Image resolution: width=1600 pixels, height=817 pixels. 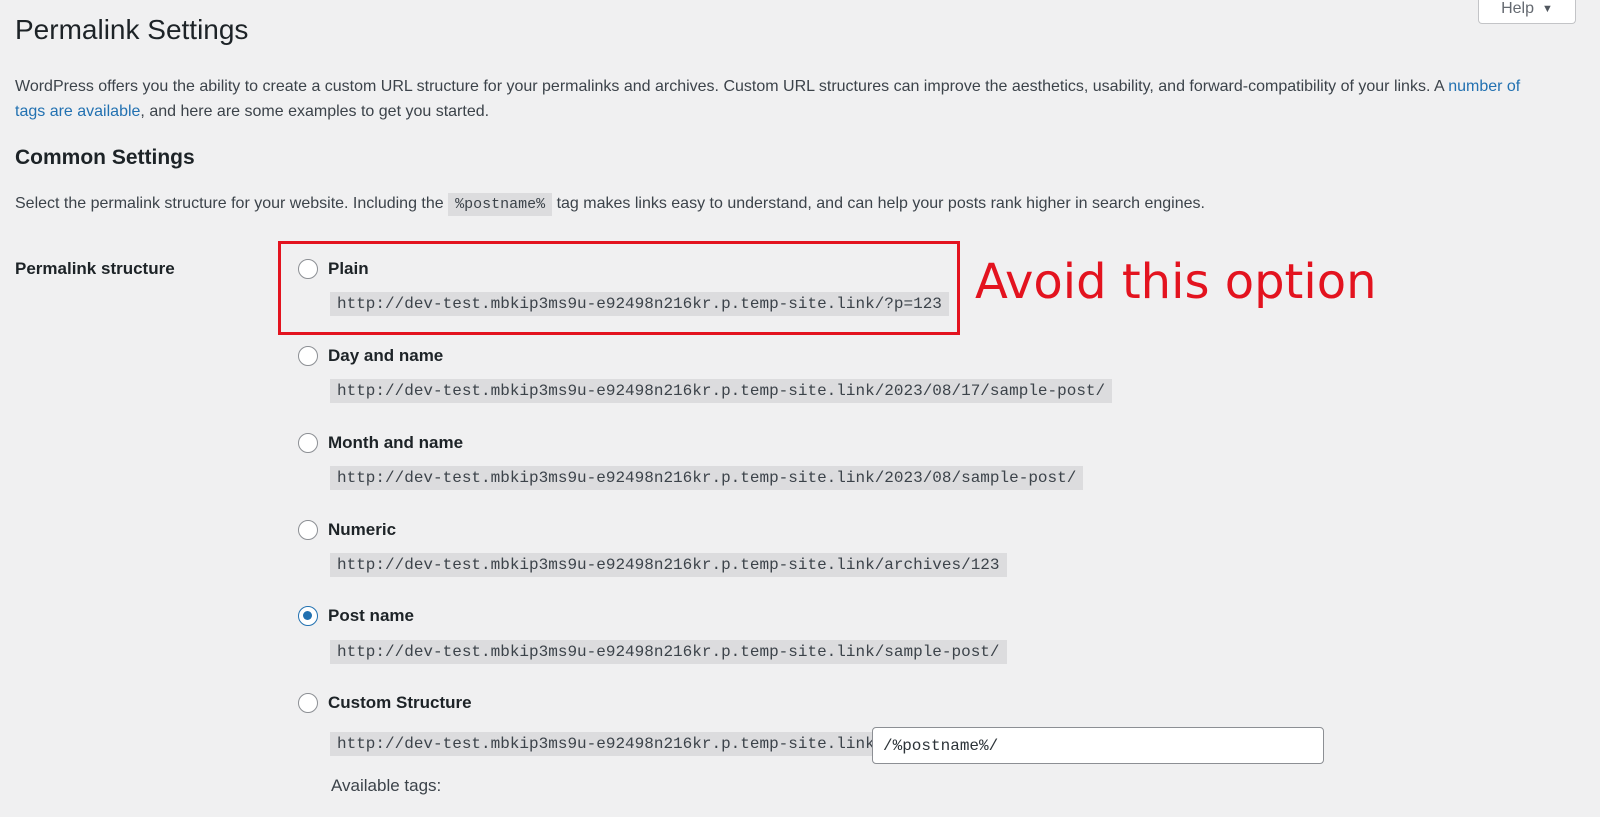 What do you see at coordinates (400, 702) in the screenshot?
I see `option-label-custom-structure: Custom Structure` at bounding box center [400, 702].